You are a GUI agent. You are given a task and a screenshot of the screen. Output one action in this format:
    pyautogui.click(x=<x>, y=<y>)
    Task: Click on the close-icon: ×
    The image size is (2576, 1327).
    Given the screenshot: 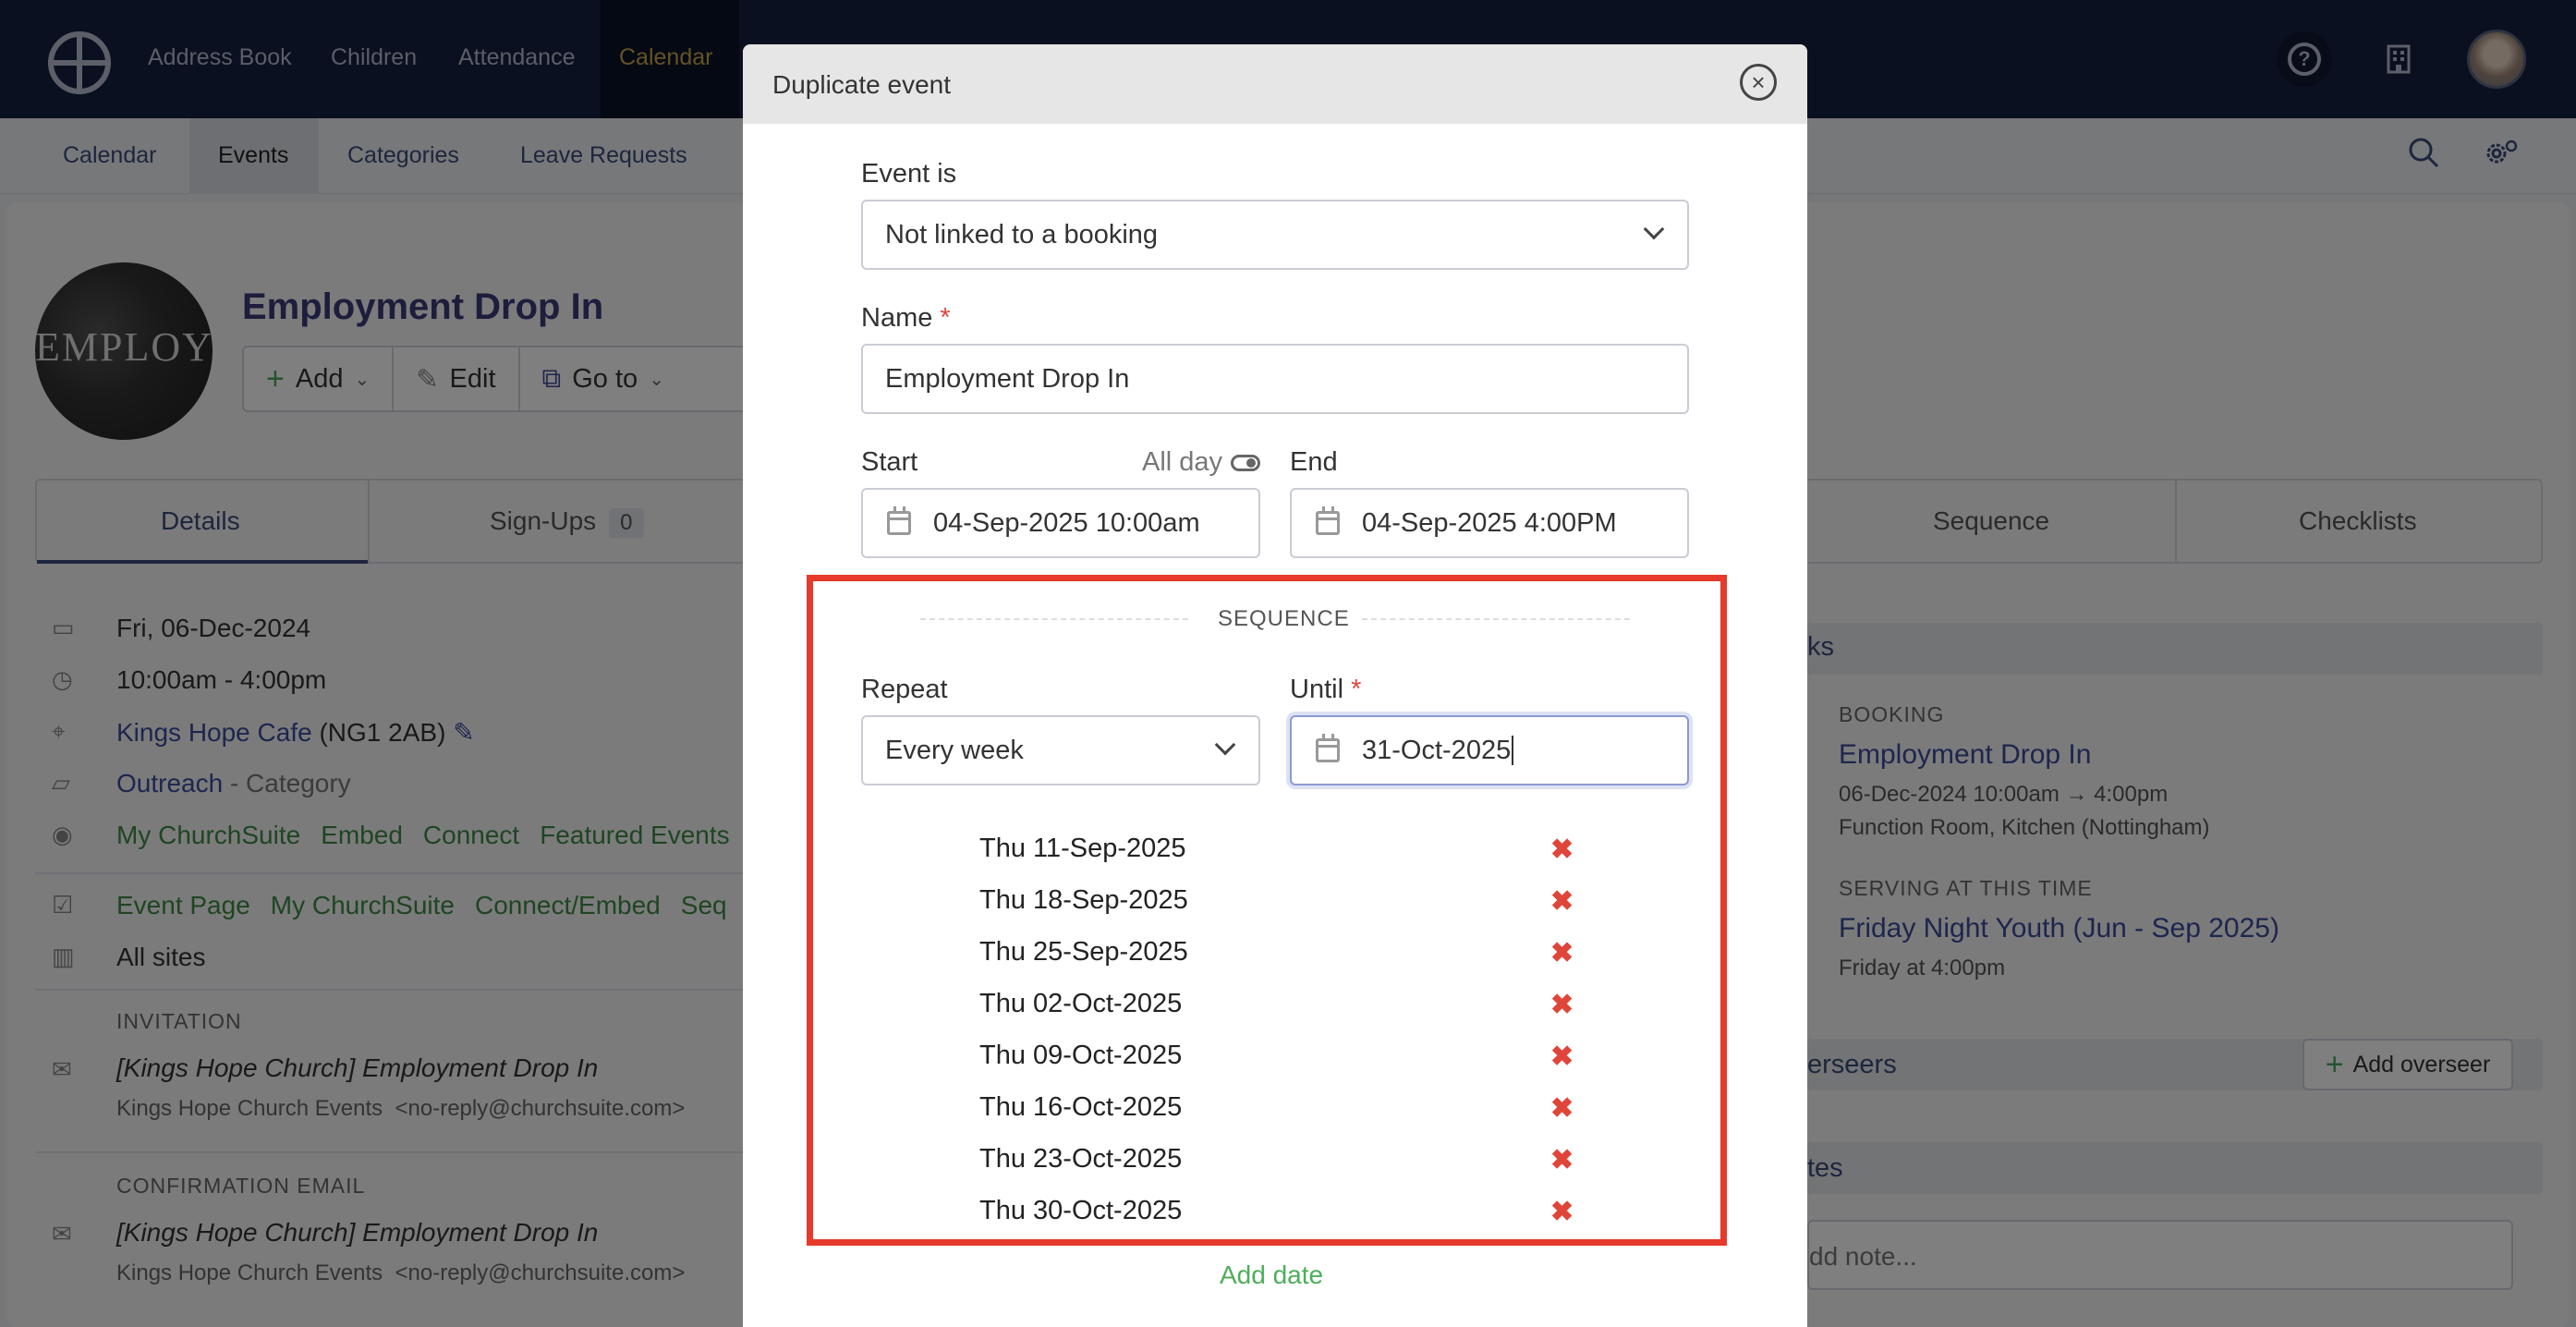 What is the action you would take?
    pyautogui.click(x=1758, y=82)
    